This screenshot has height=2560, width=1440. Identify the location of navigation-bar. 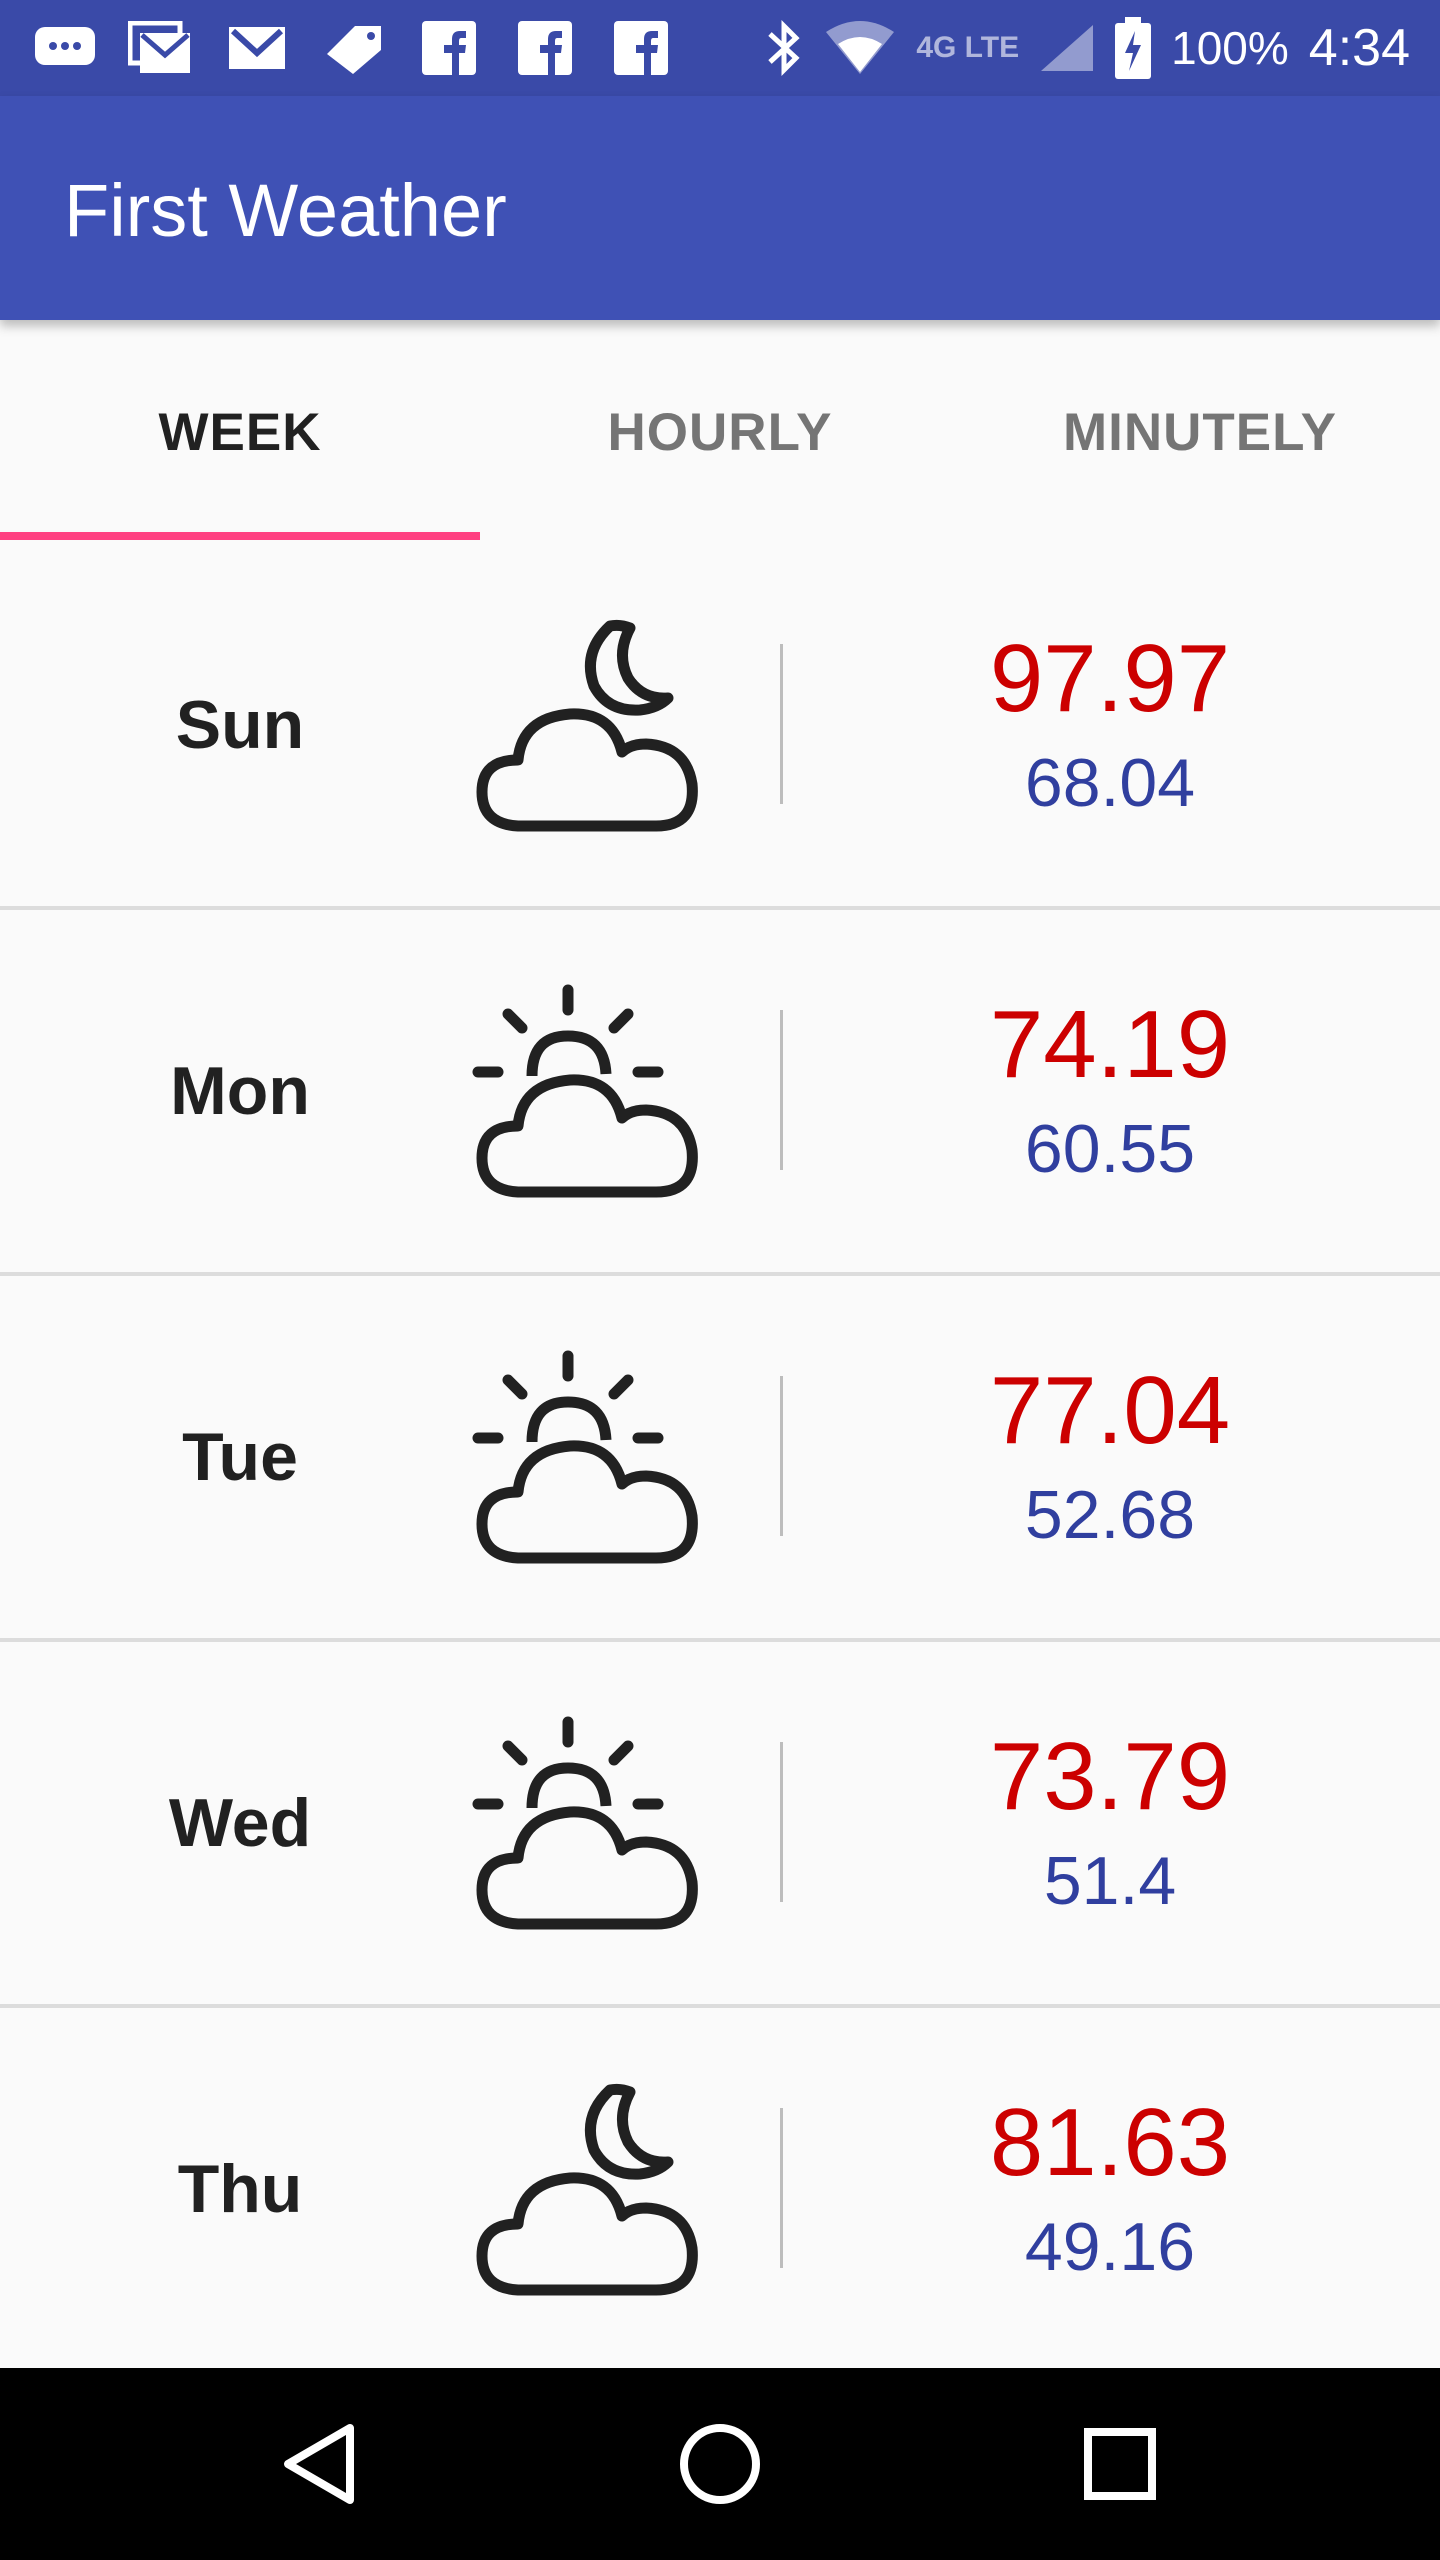
(720, 2464).